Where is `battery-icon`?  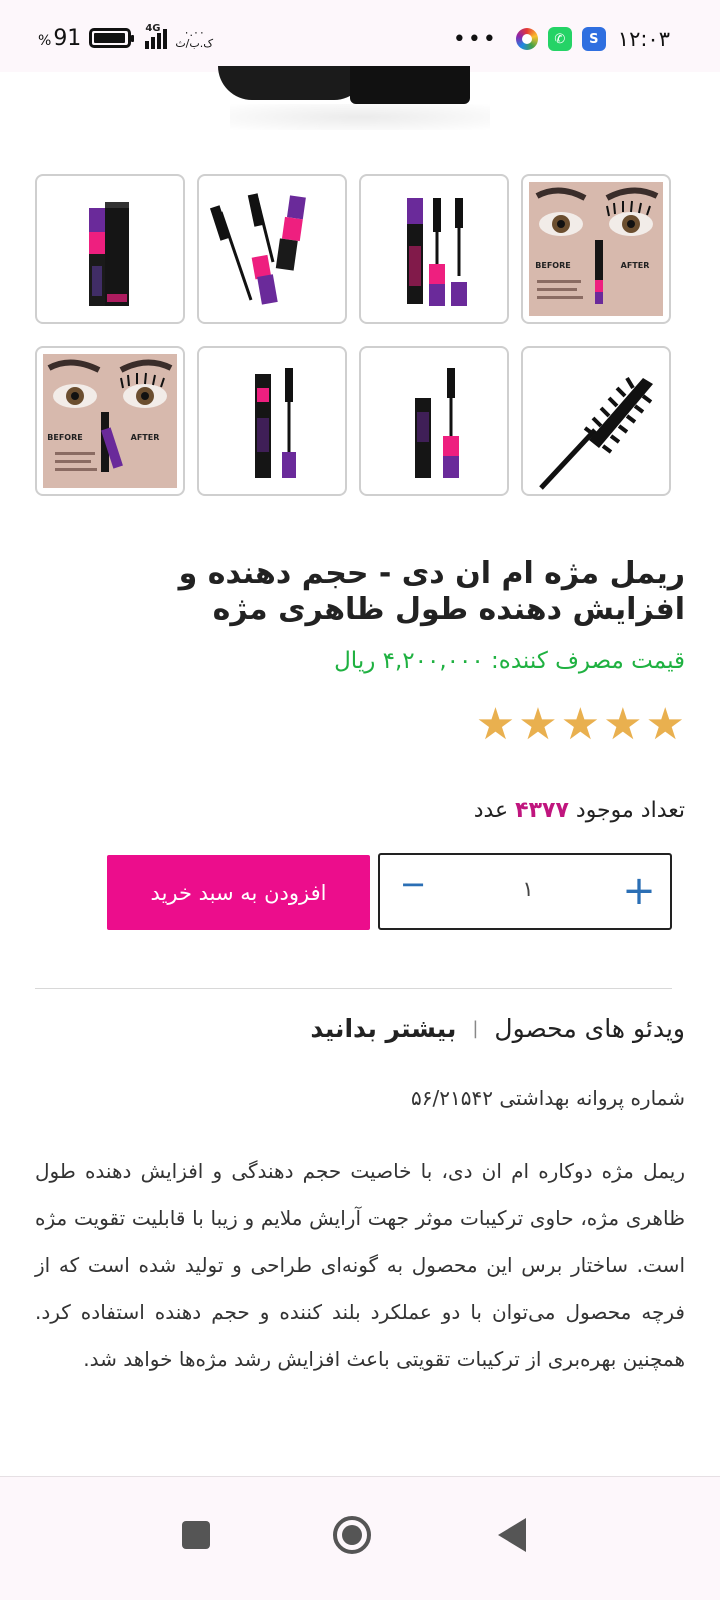
battery-icon is located at coordinates (112, 38).